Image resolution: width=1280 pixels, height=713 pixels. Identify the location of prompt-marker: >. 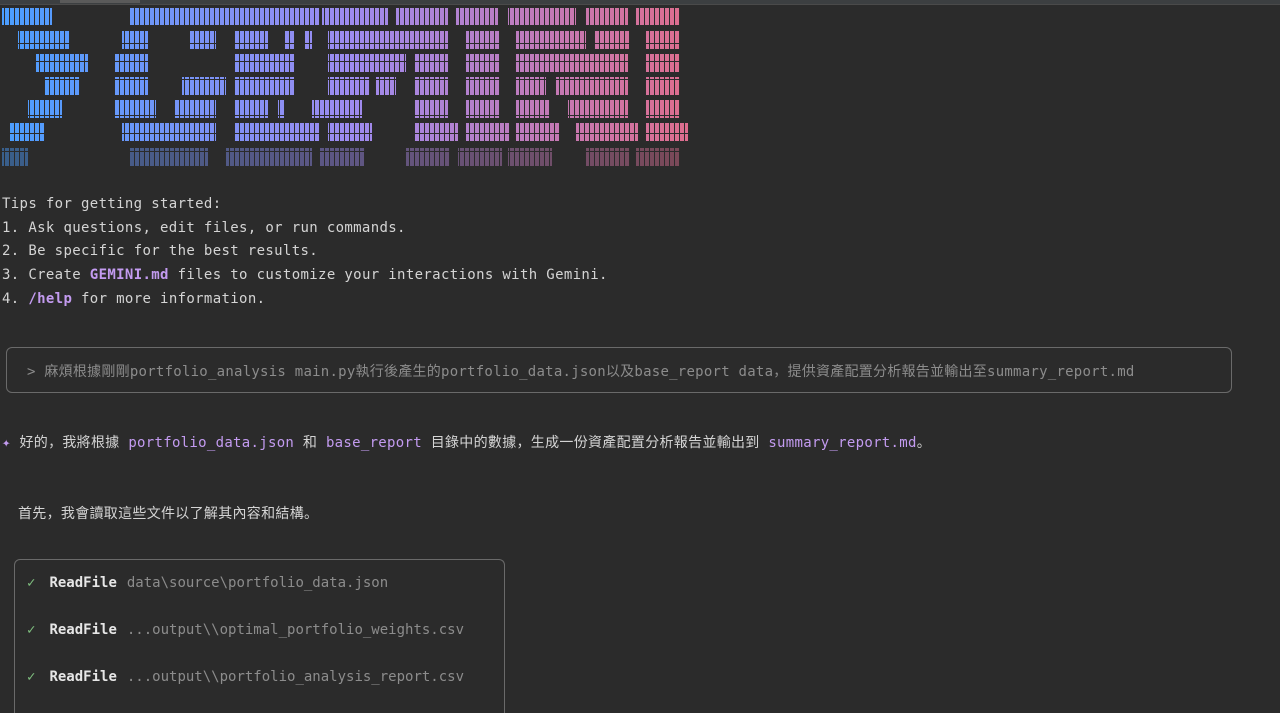
(31, 372).